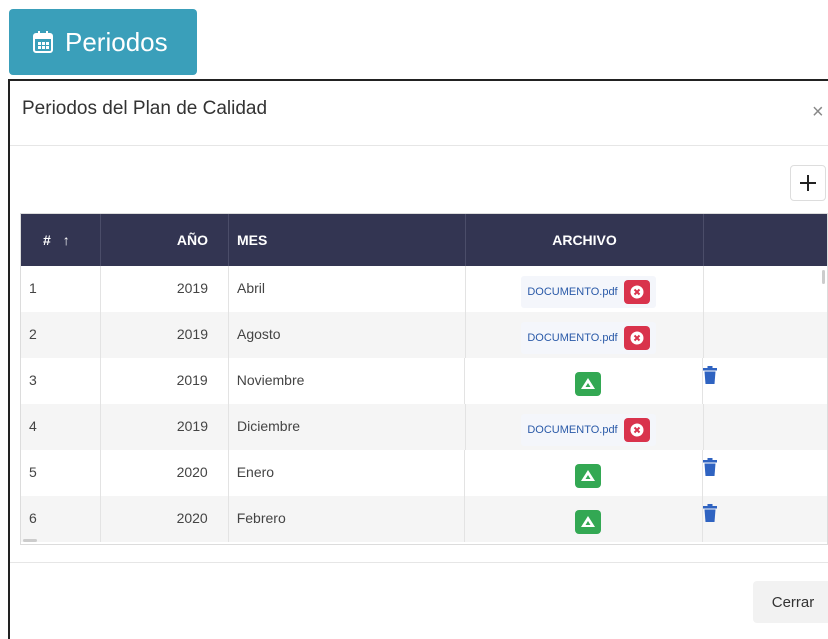 The width and height of the screenshot is (828, 639). I want to click on header-actions, so click(765, 240).